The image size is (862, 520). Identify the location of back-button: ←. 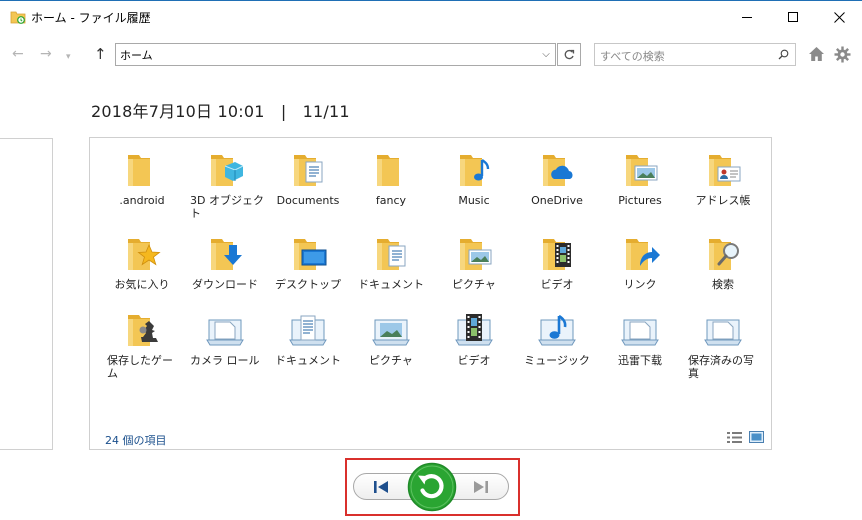
(18, 54).